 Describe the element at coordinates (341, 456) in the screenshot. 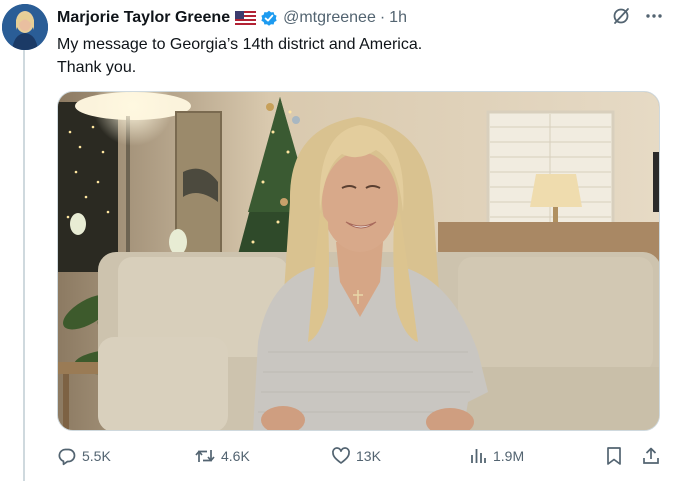

I see `heart-icon` at that location.